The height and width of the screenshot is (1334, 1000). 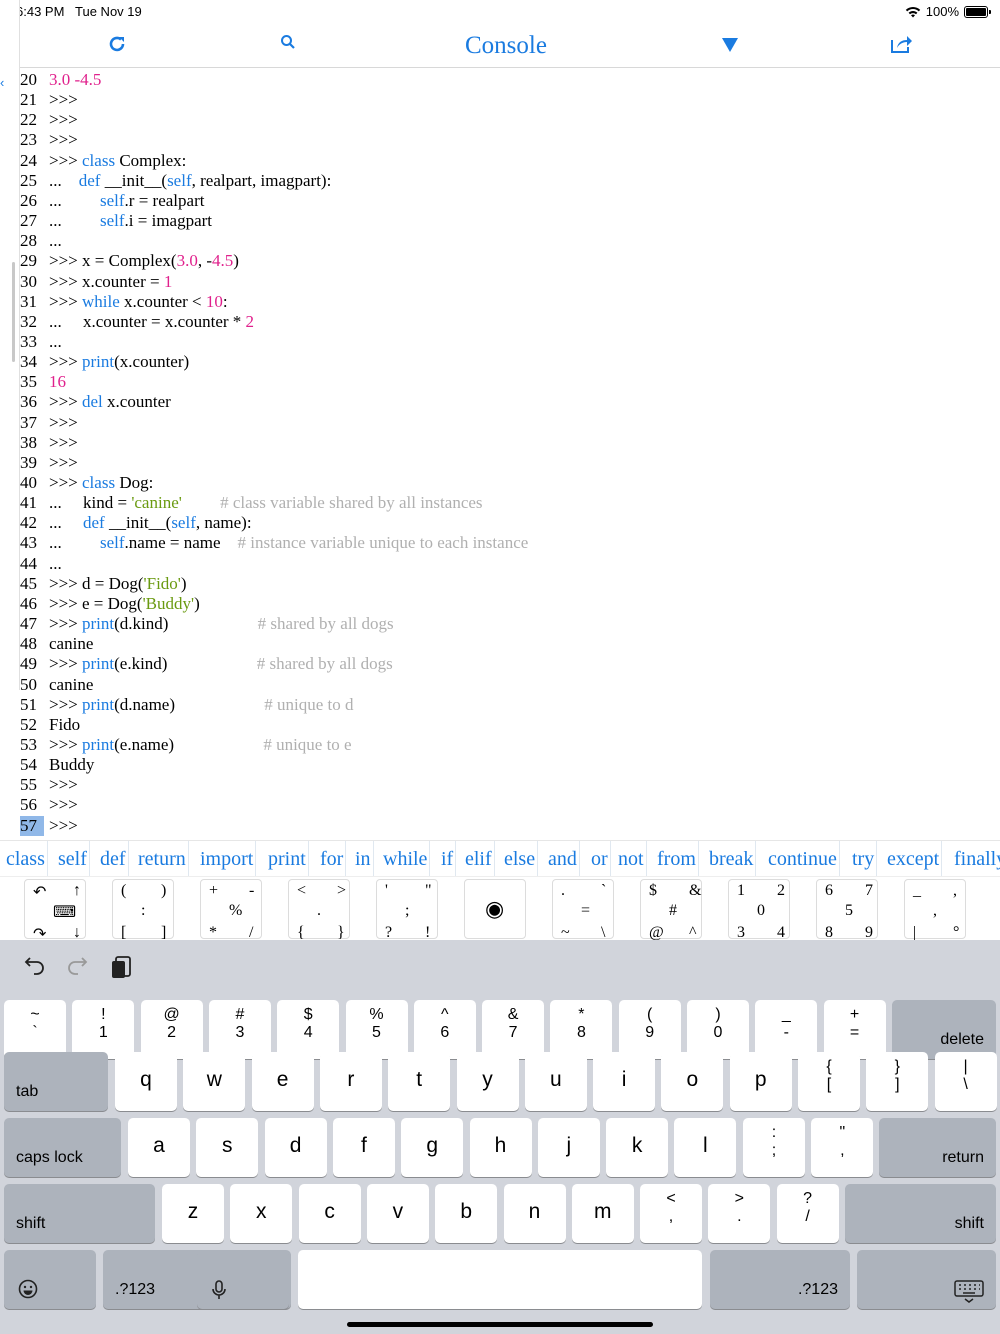 I want to click on key-4: $4, so click(x=308, y=1029).